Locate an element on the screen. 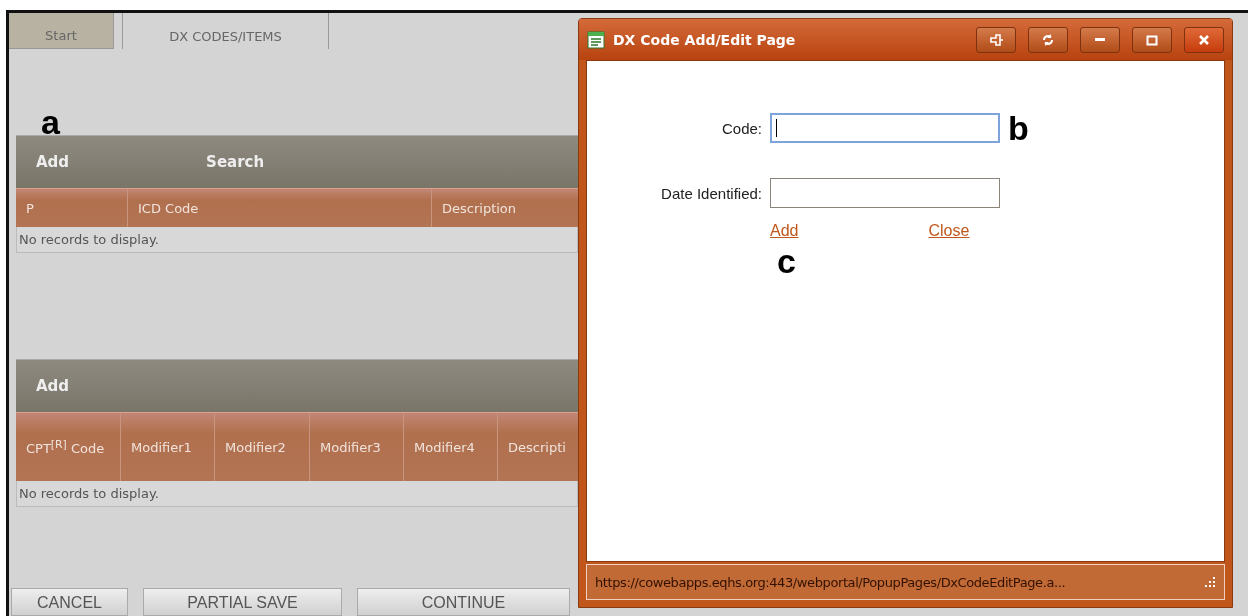 This screenshot has width=1248, height=616. pin-button is located at coordinates (996, 39).